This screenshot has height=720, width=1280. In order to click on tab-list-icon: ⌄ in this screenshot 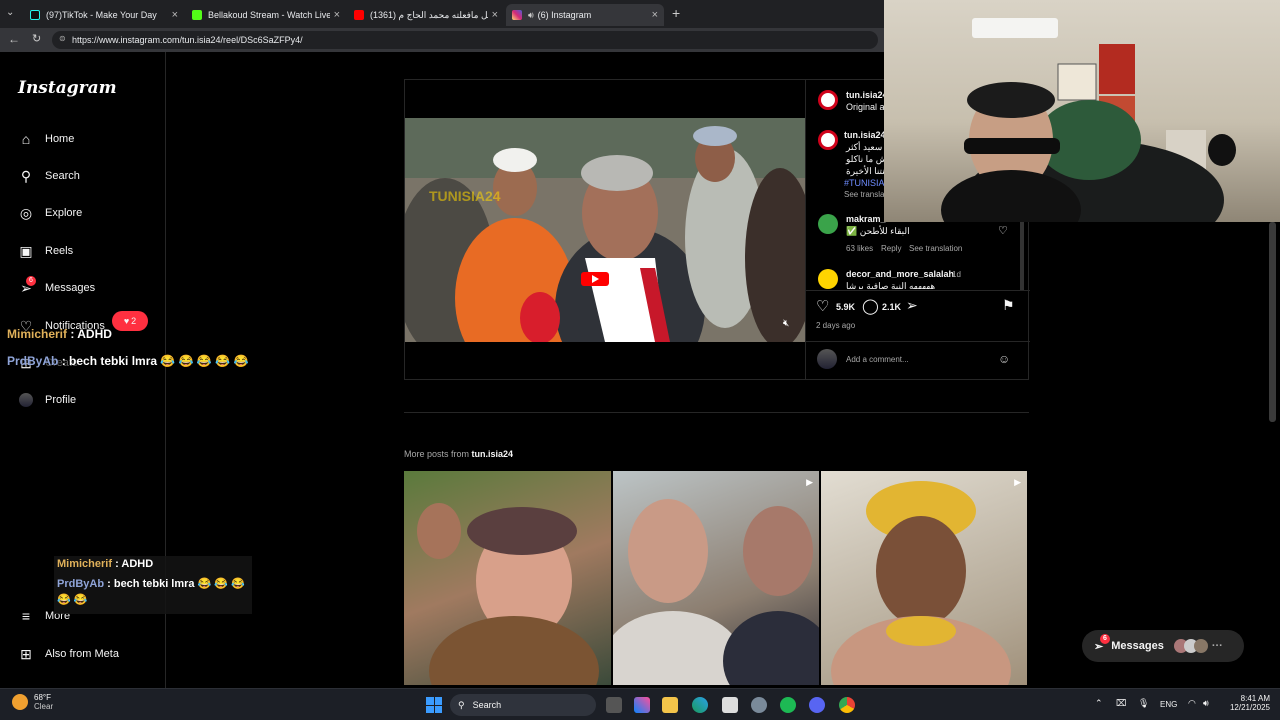, I will do `click(10, 12)`.